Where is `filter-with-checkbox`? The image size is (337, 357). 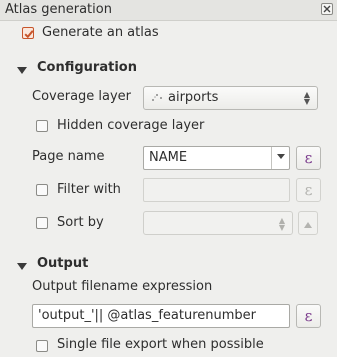 filter-with-checkbox is located at coordinates (42, 190).